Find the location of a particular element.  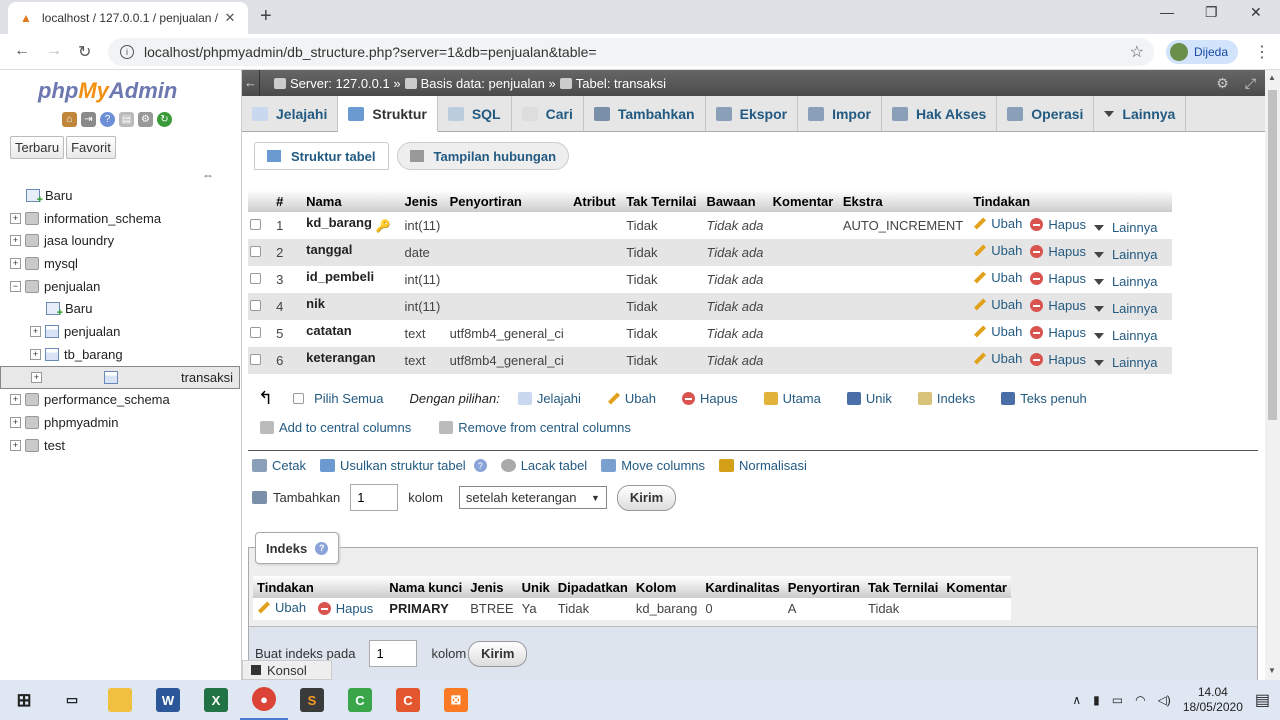

bulk-browse: Jelajahi is located at coordinates (549, 398).